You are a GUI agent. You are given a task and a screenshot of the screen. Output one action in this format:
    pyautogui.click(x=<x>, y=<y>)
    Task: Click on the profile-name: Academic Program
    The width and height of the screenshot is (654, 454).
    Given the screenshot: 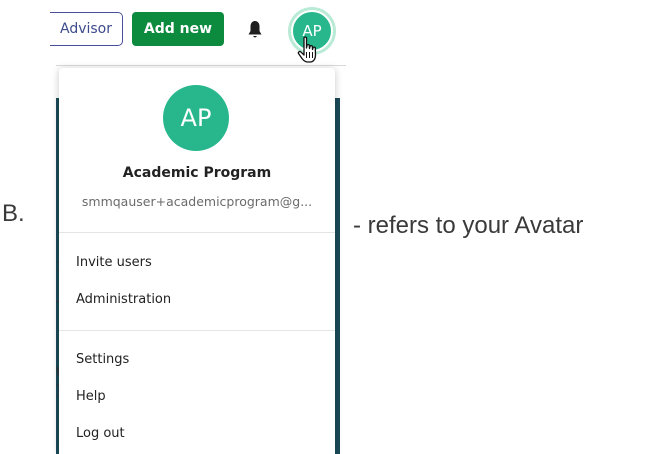 What is the action you would take?
    pyautogui.click(x=197, y=173)
    